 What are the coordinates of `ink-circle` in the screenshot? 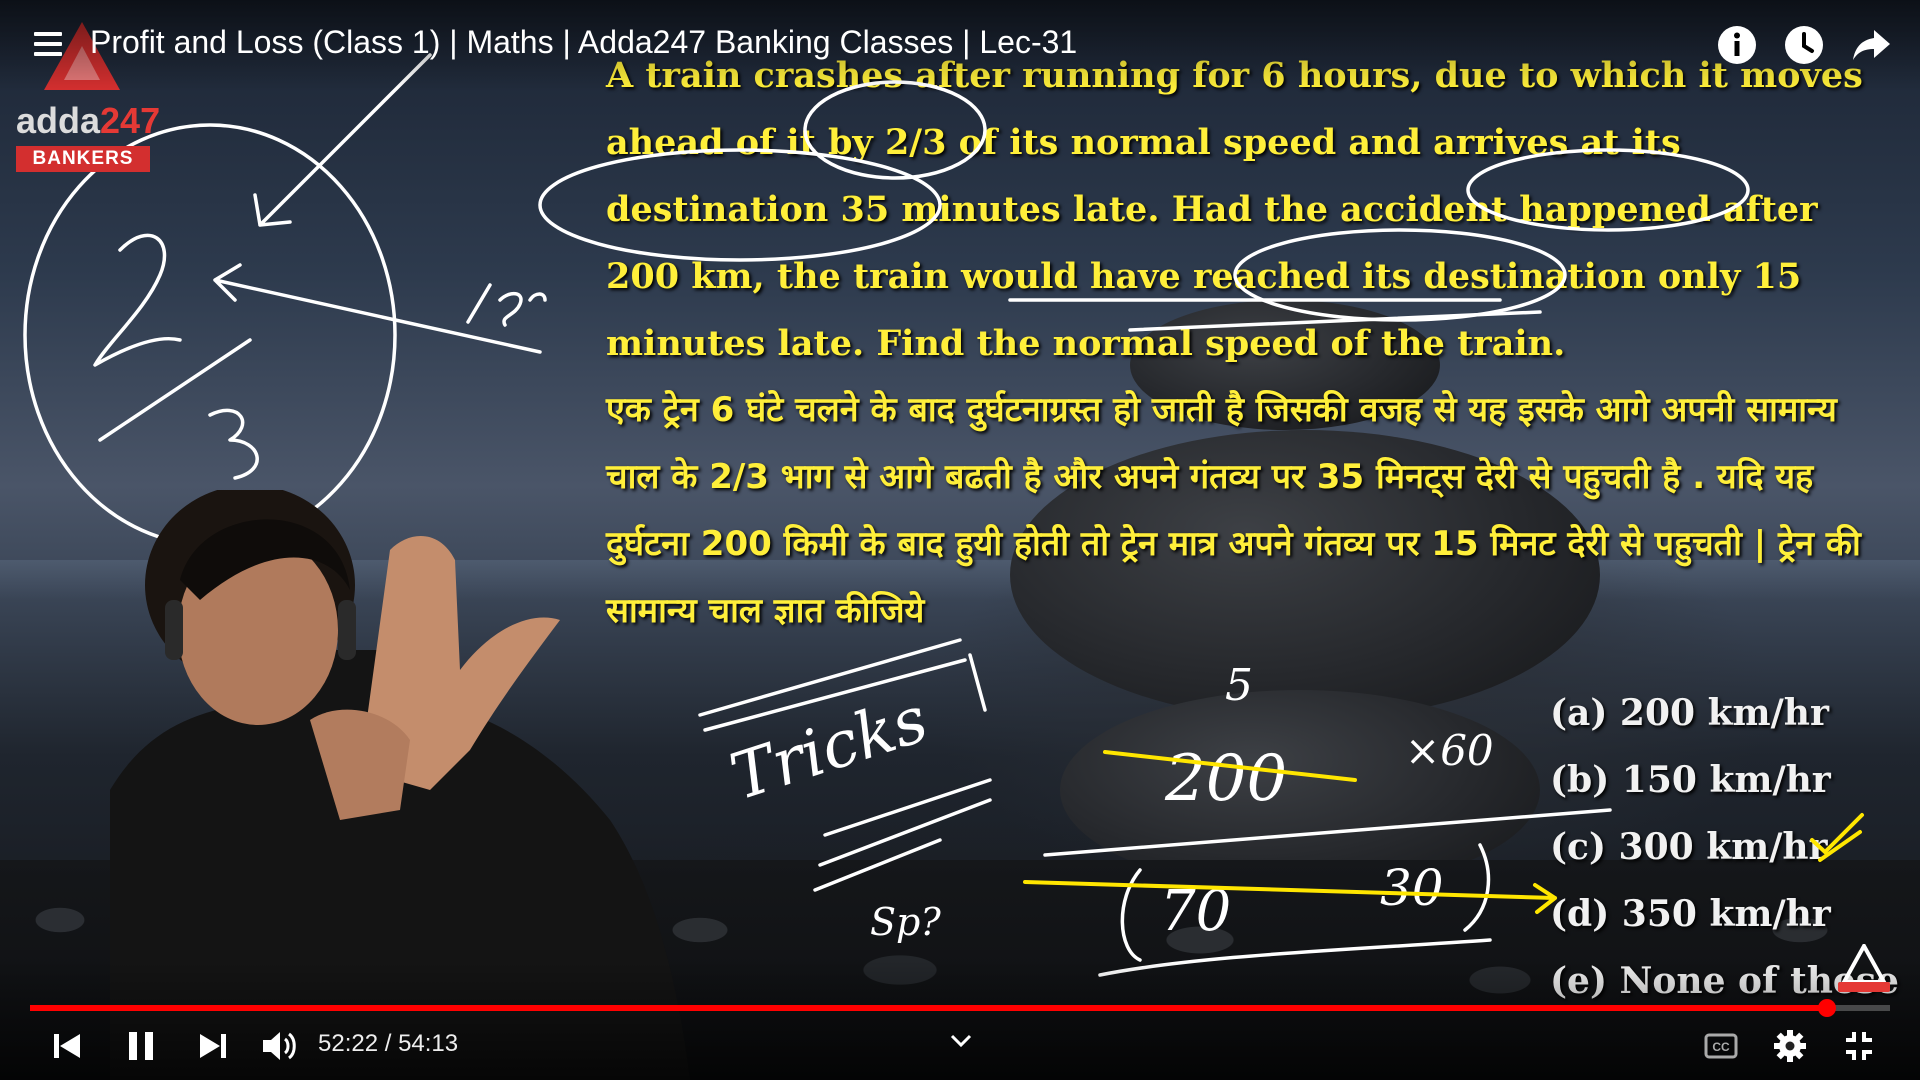 It's located at (210, 335).